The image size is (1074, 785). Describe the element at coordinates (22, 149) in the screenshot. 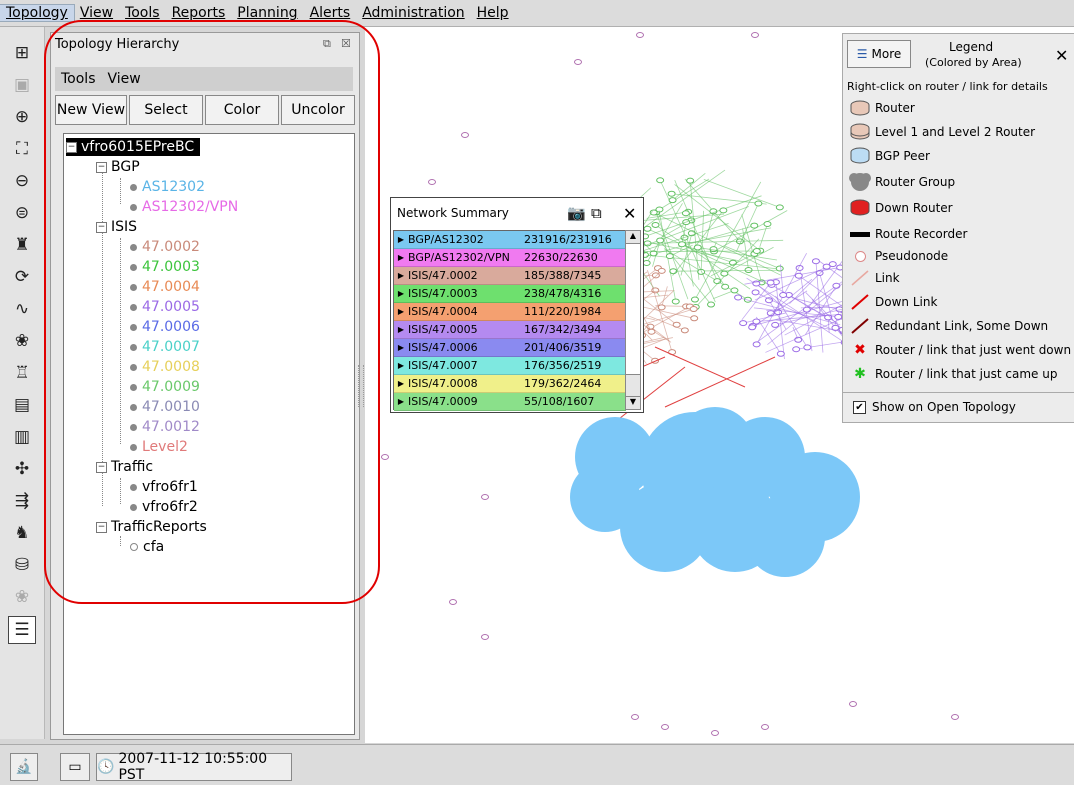

I see `fit-icon: ⛶` at that location.